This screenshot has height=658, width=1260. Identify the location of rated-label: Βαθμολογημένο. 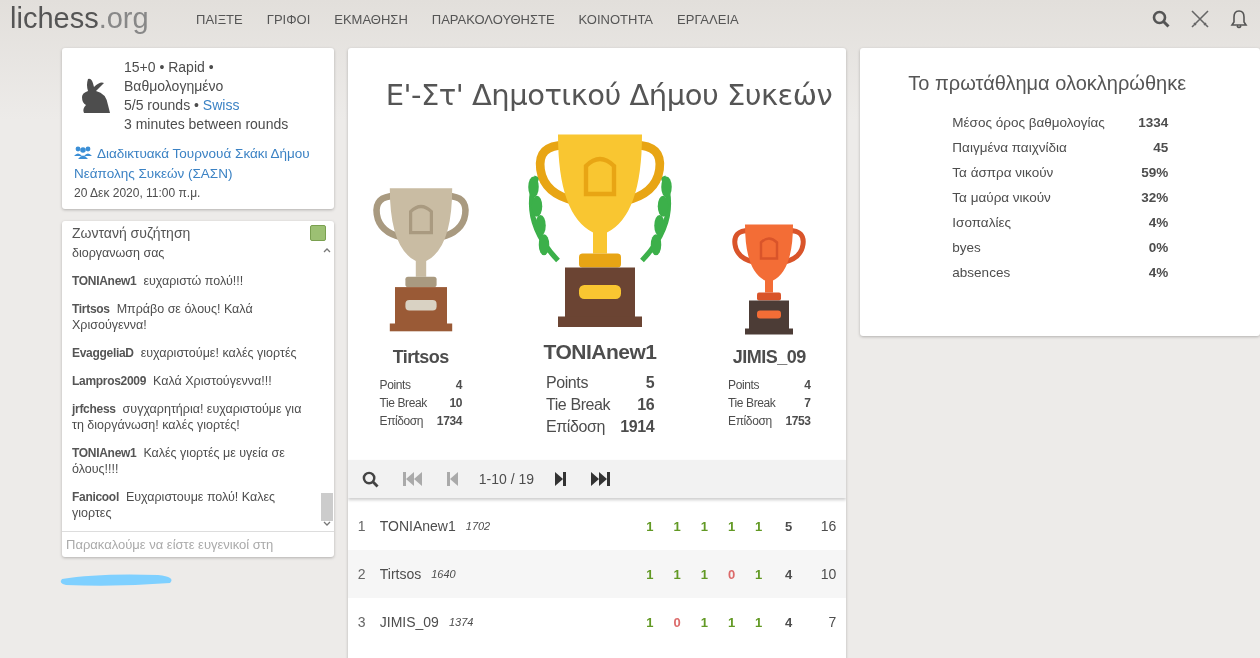
(174, 86).